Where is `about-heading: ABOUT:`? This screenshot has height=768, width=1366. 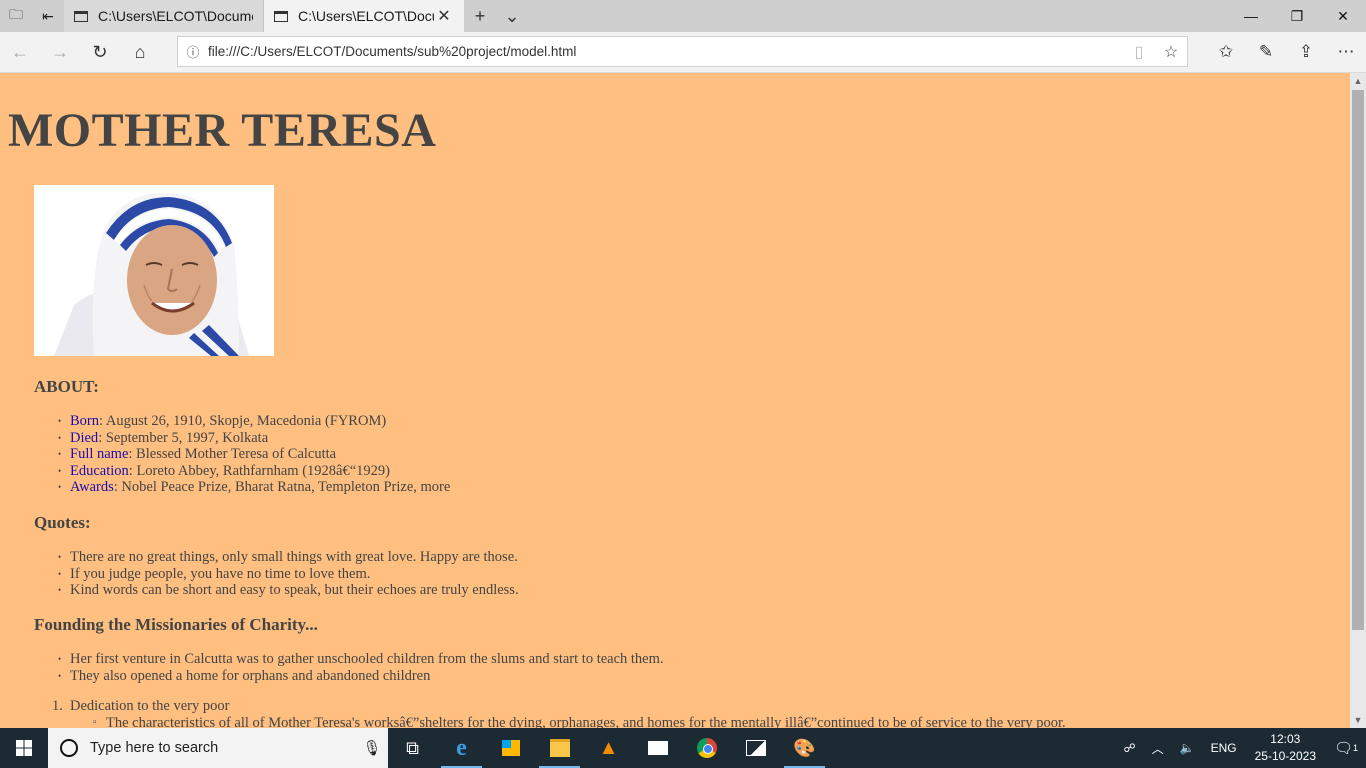 about-heading: ABOUT: is located at coordinates (66, 386).